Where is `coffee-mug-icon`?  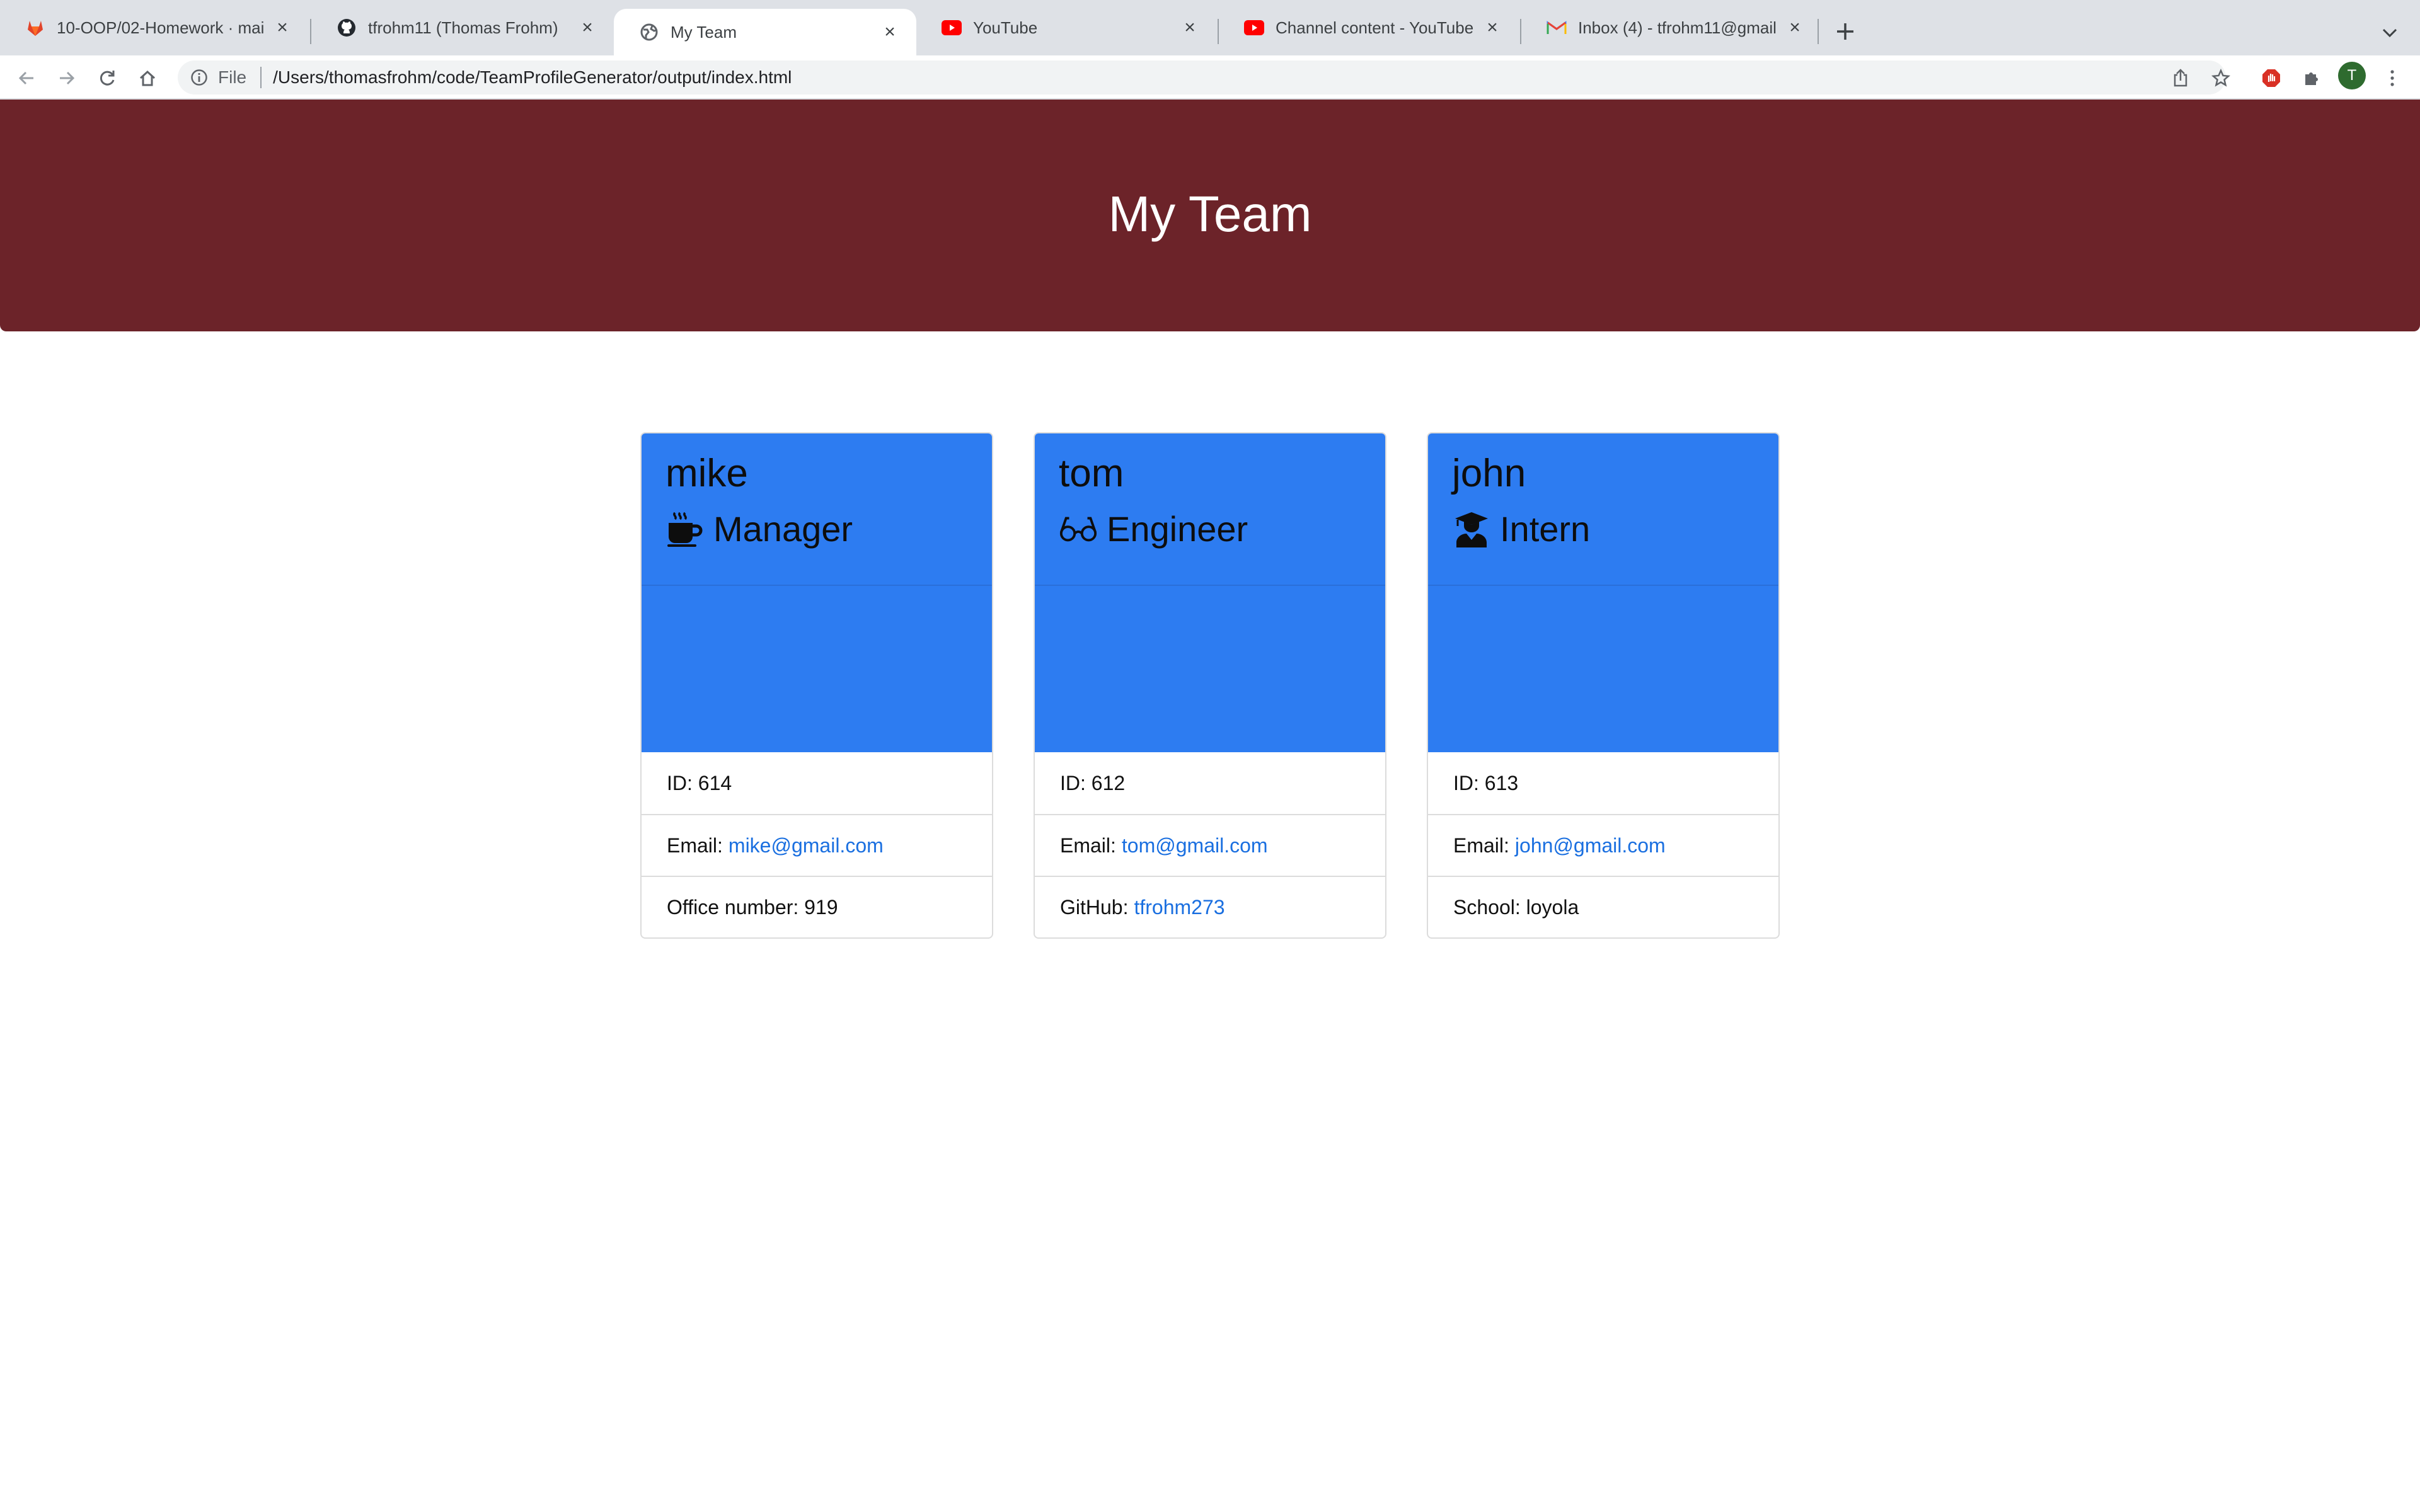 coffee-mug-icon is located at coordinates (685, 529).